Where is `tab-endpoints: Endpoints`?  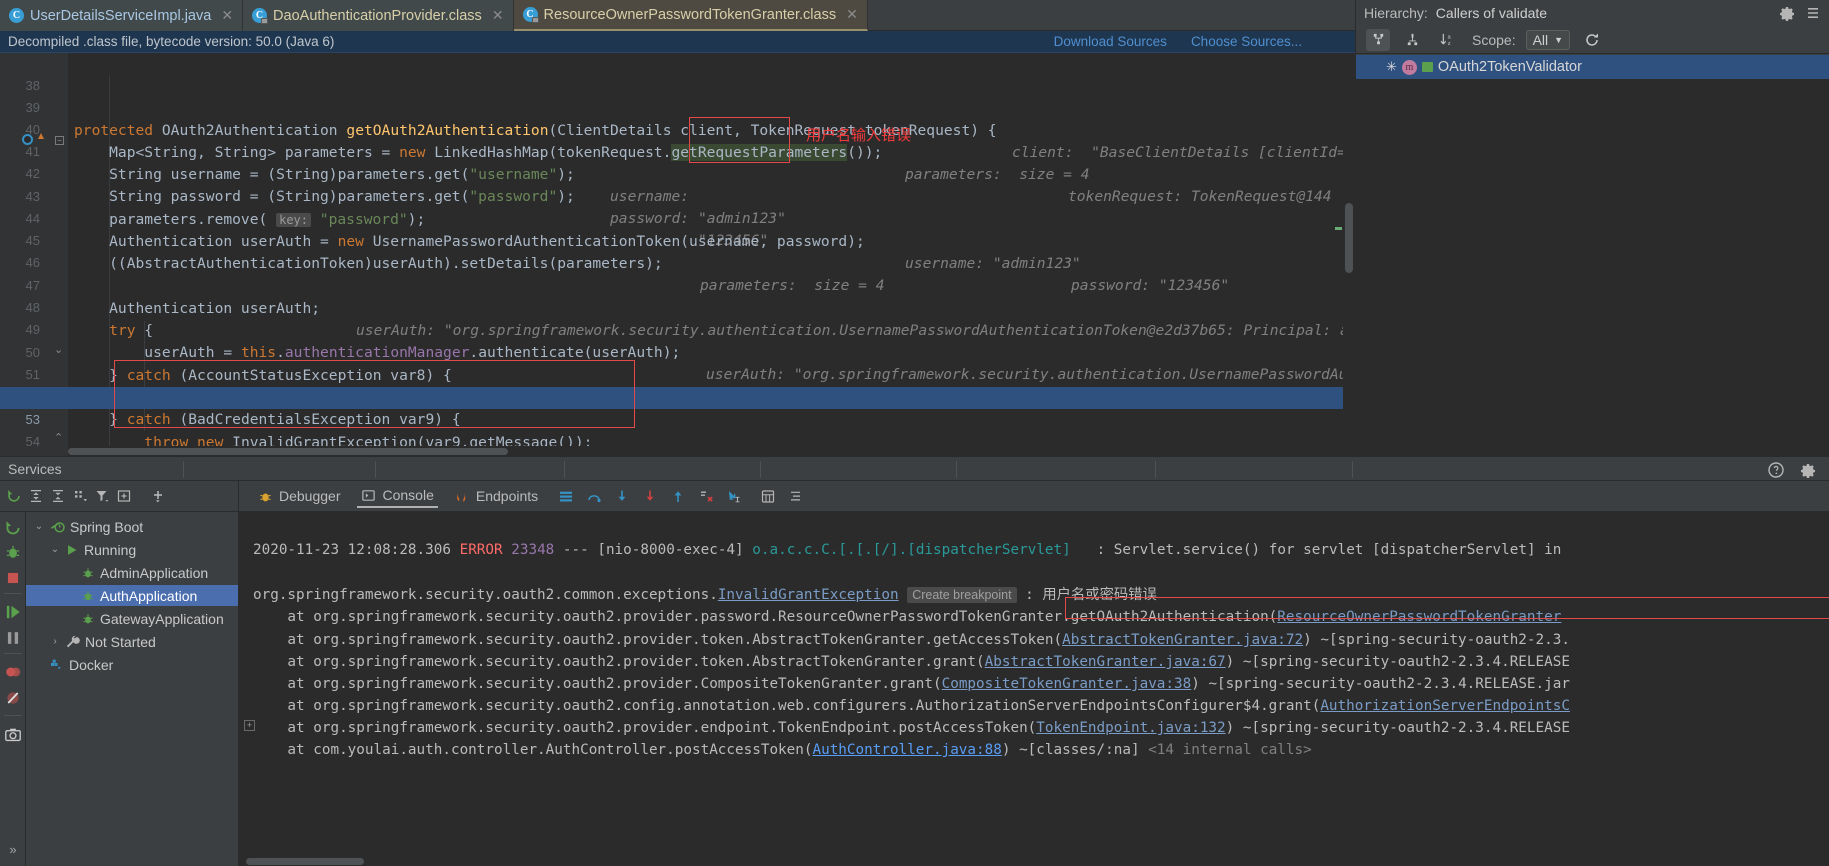
tab-endpoints: Endpoints is located at coordinates (496, 496).